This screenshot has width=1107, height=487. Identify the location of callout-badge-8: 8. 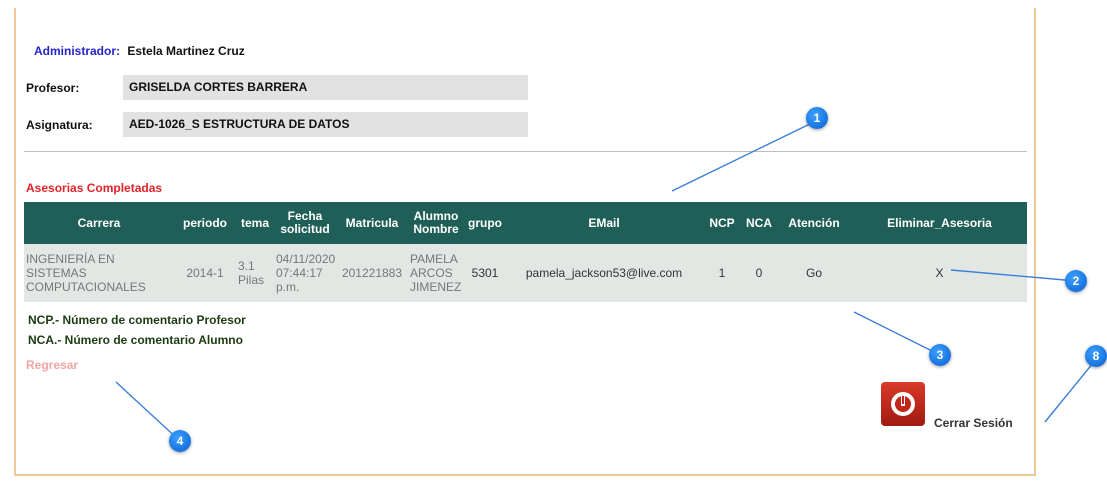
(1096, 356).